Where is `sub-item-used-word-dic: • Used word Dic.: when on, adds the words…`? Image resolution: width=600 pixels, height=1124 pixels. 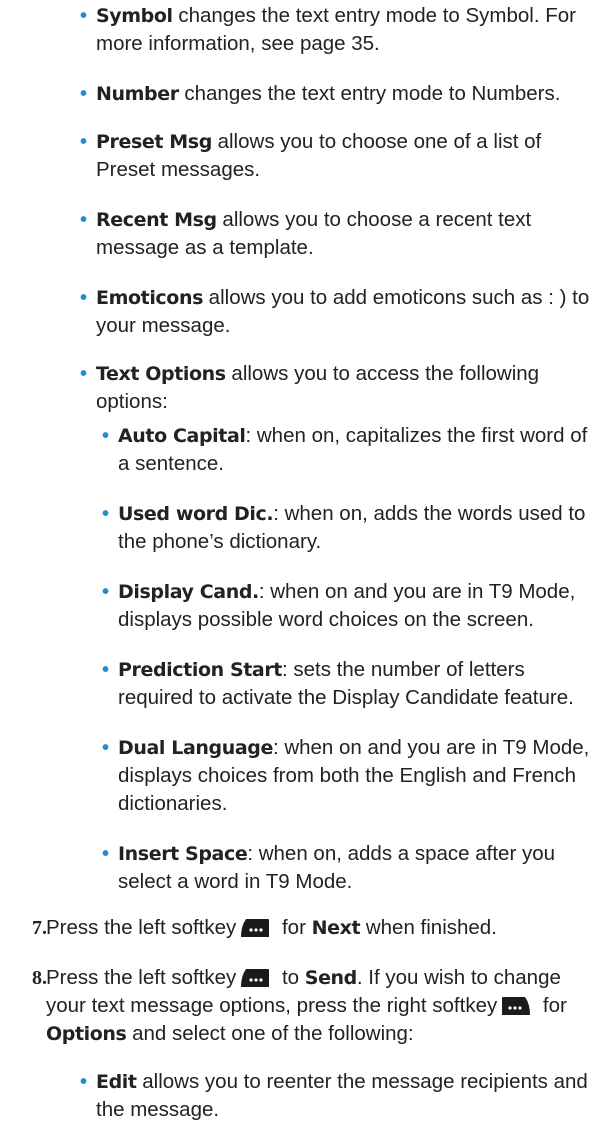
sub-item-used-word-dic: • Used word Dic.: when on, adds the words… is located at coordinates (347, 528).